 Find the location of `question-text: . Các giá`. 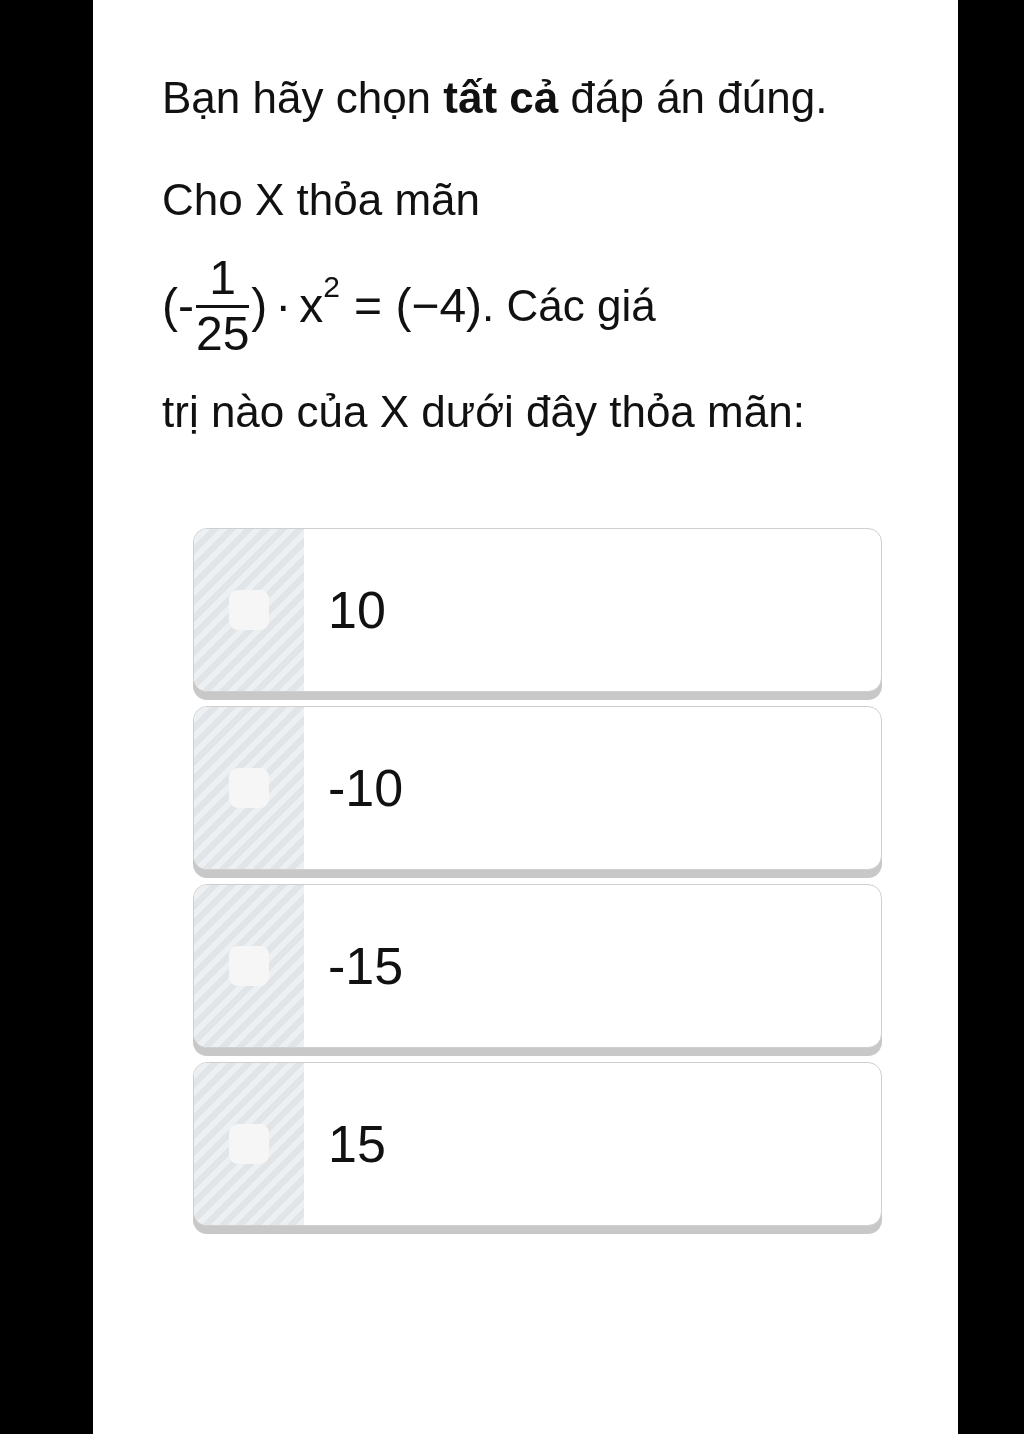

question-text: . Các giá is located at coordinates (569, 305).